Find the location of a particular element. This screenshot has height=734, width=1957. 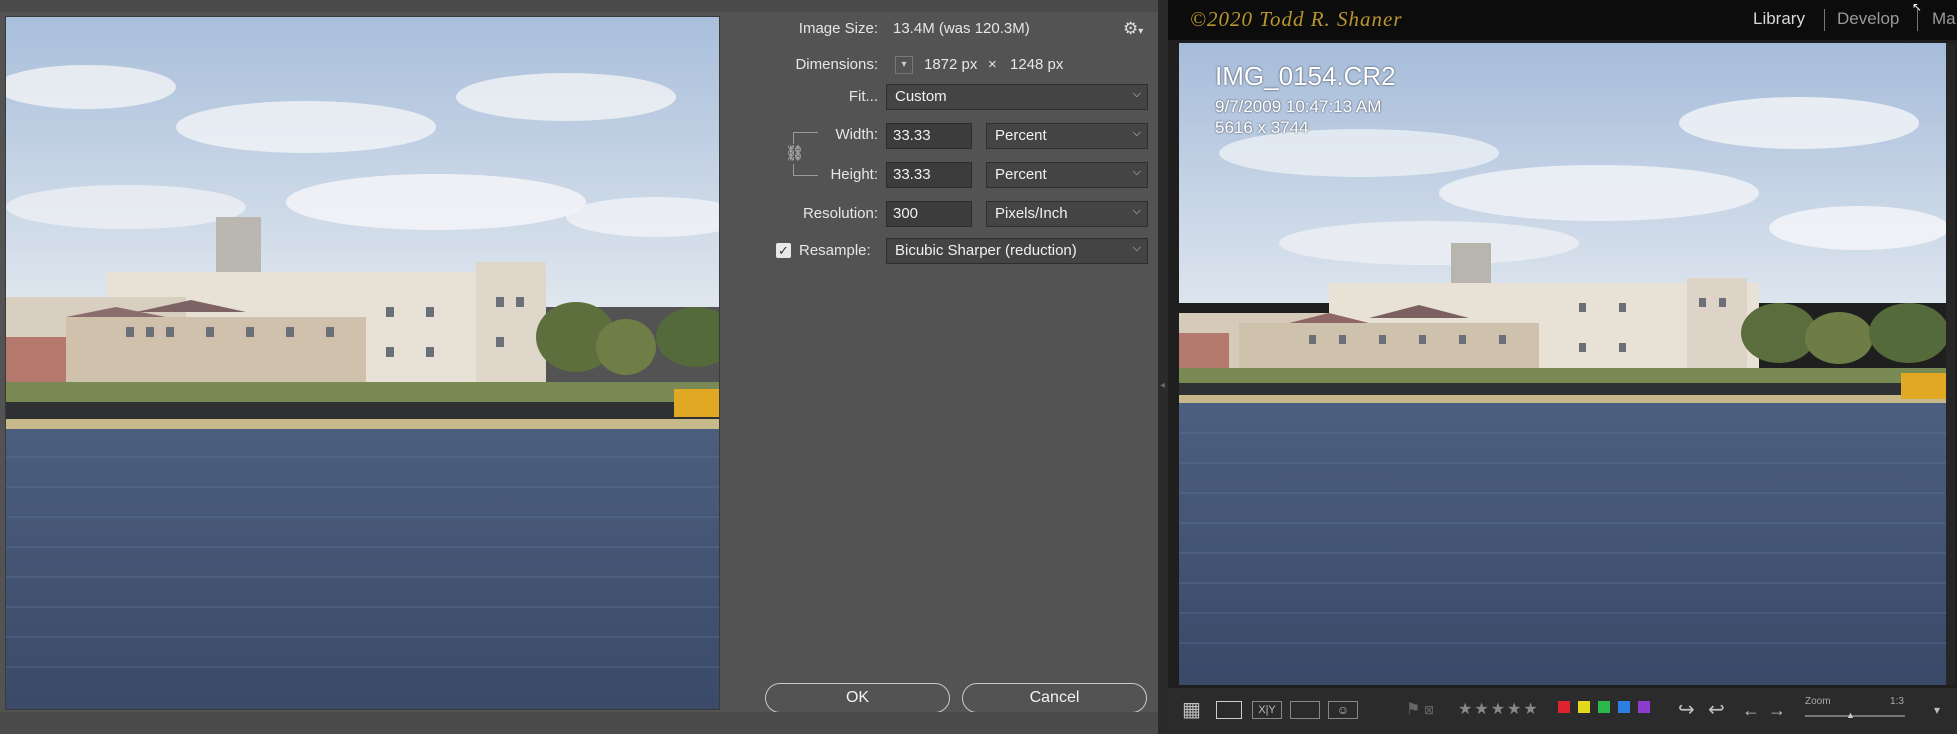

width-label: Width: is located at coordinates (856, 134).